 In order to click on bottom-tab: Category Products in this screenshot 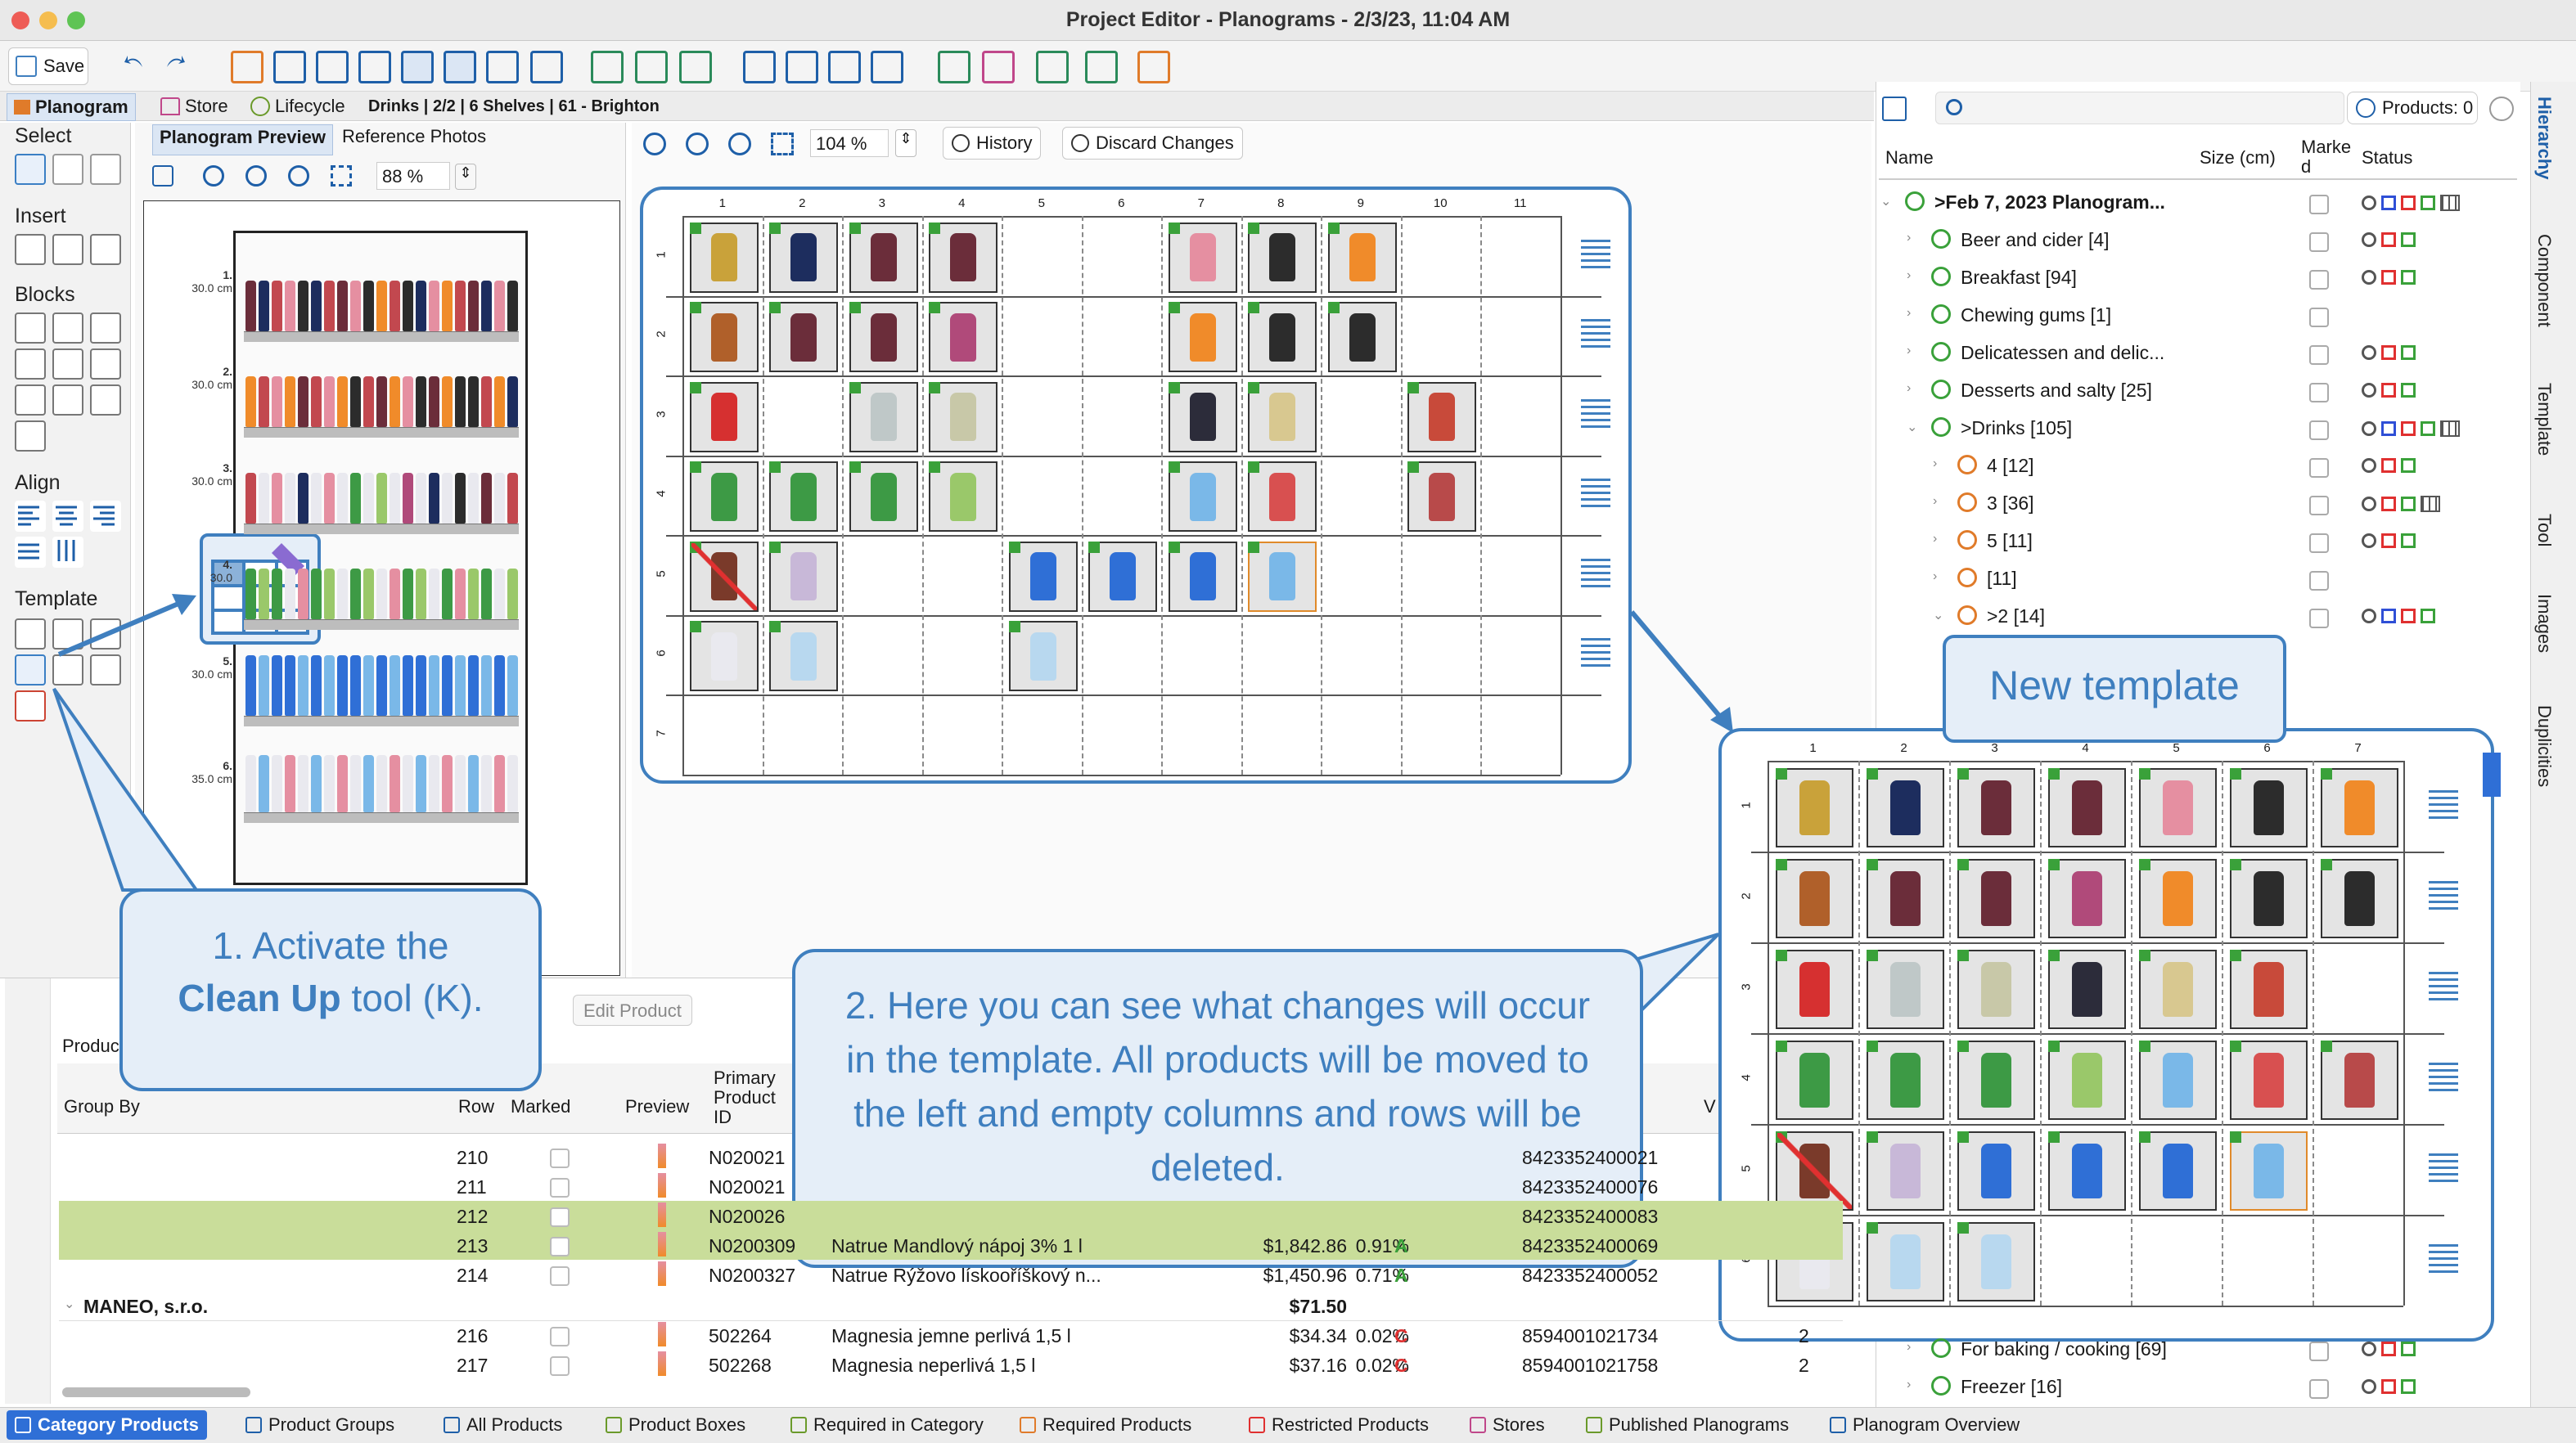, I will do `click(107, 1425)`.